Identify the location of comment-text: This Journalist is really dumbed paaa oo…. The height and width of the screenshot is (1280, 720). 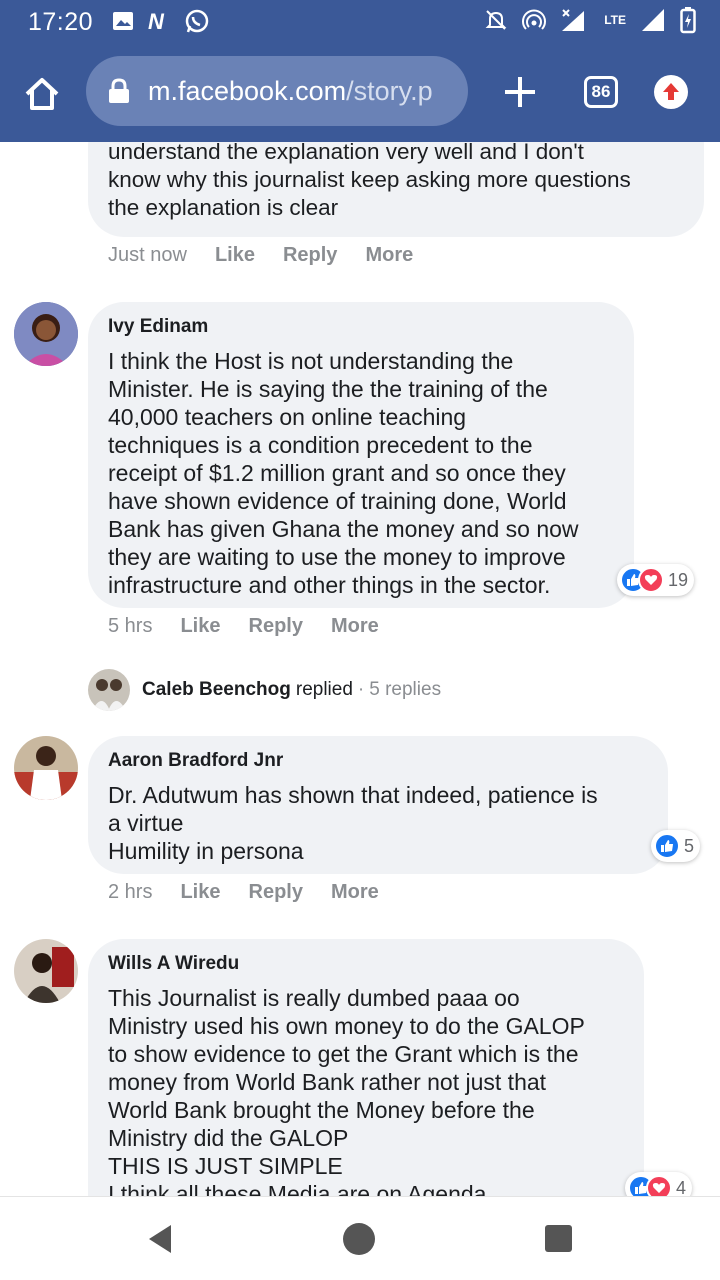
(346, 1090).